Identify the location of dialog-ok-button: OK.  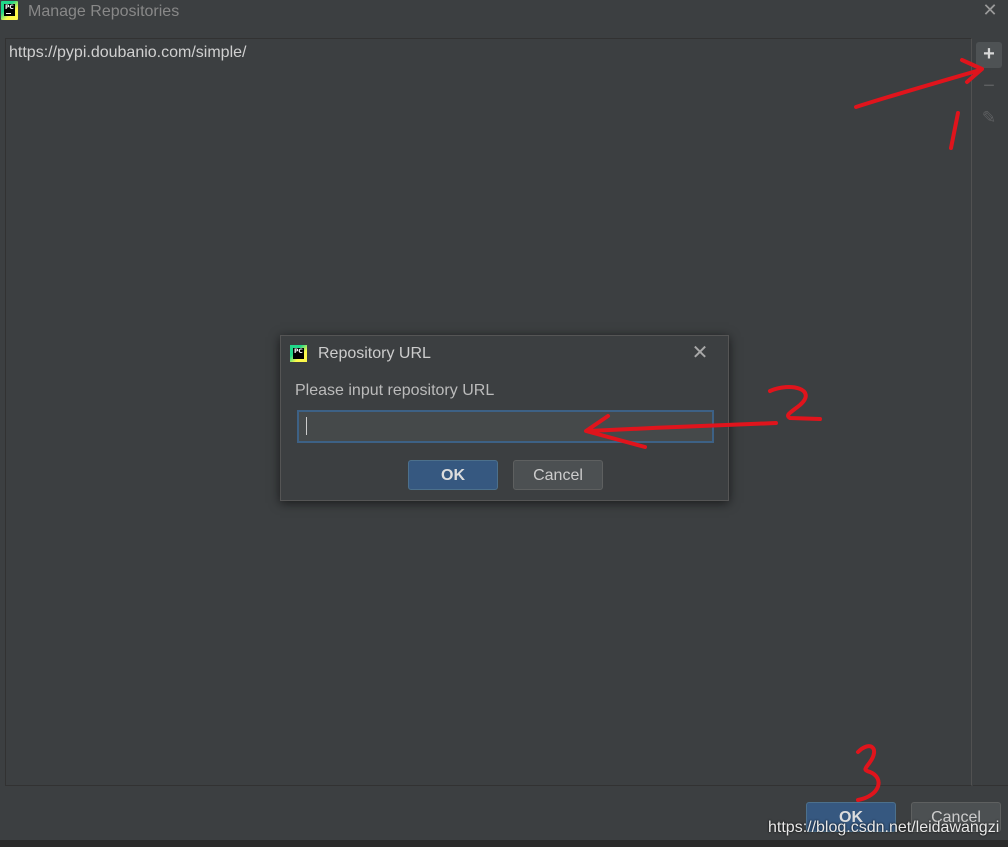
(453, 475).